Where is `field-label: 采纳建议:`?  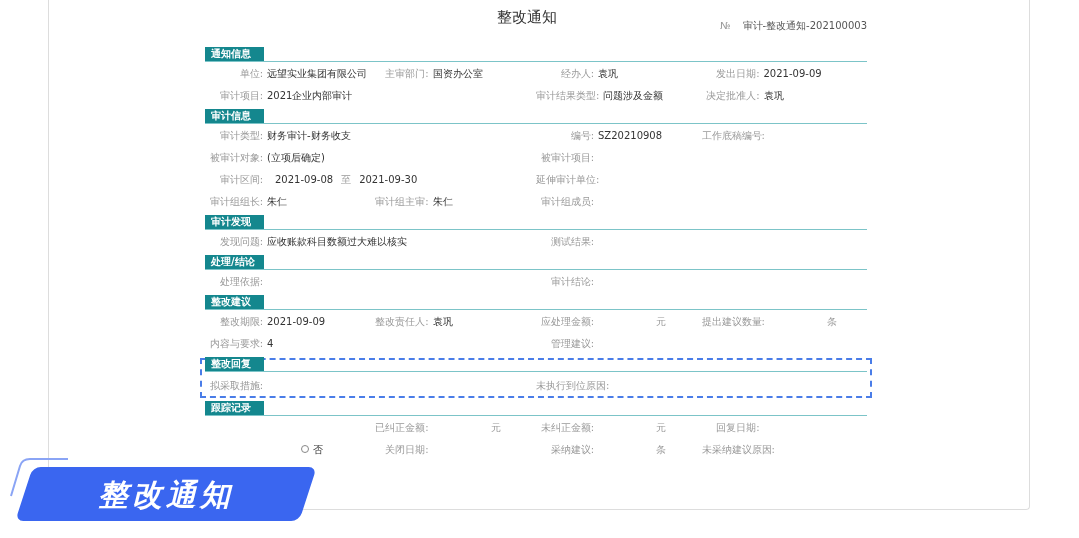
field-label: 采纳建议: is located at coordinates (571, 449).